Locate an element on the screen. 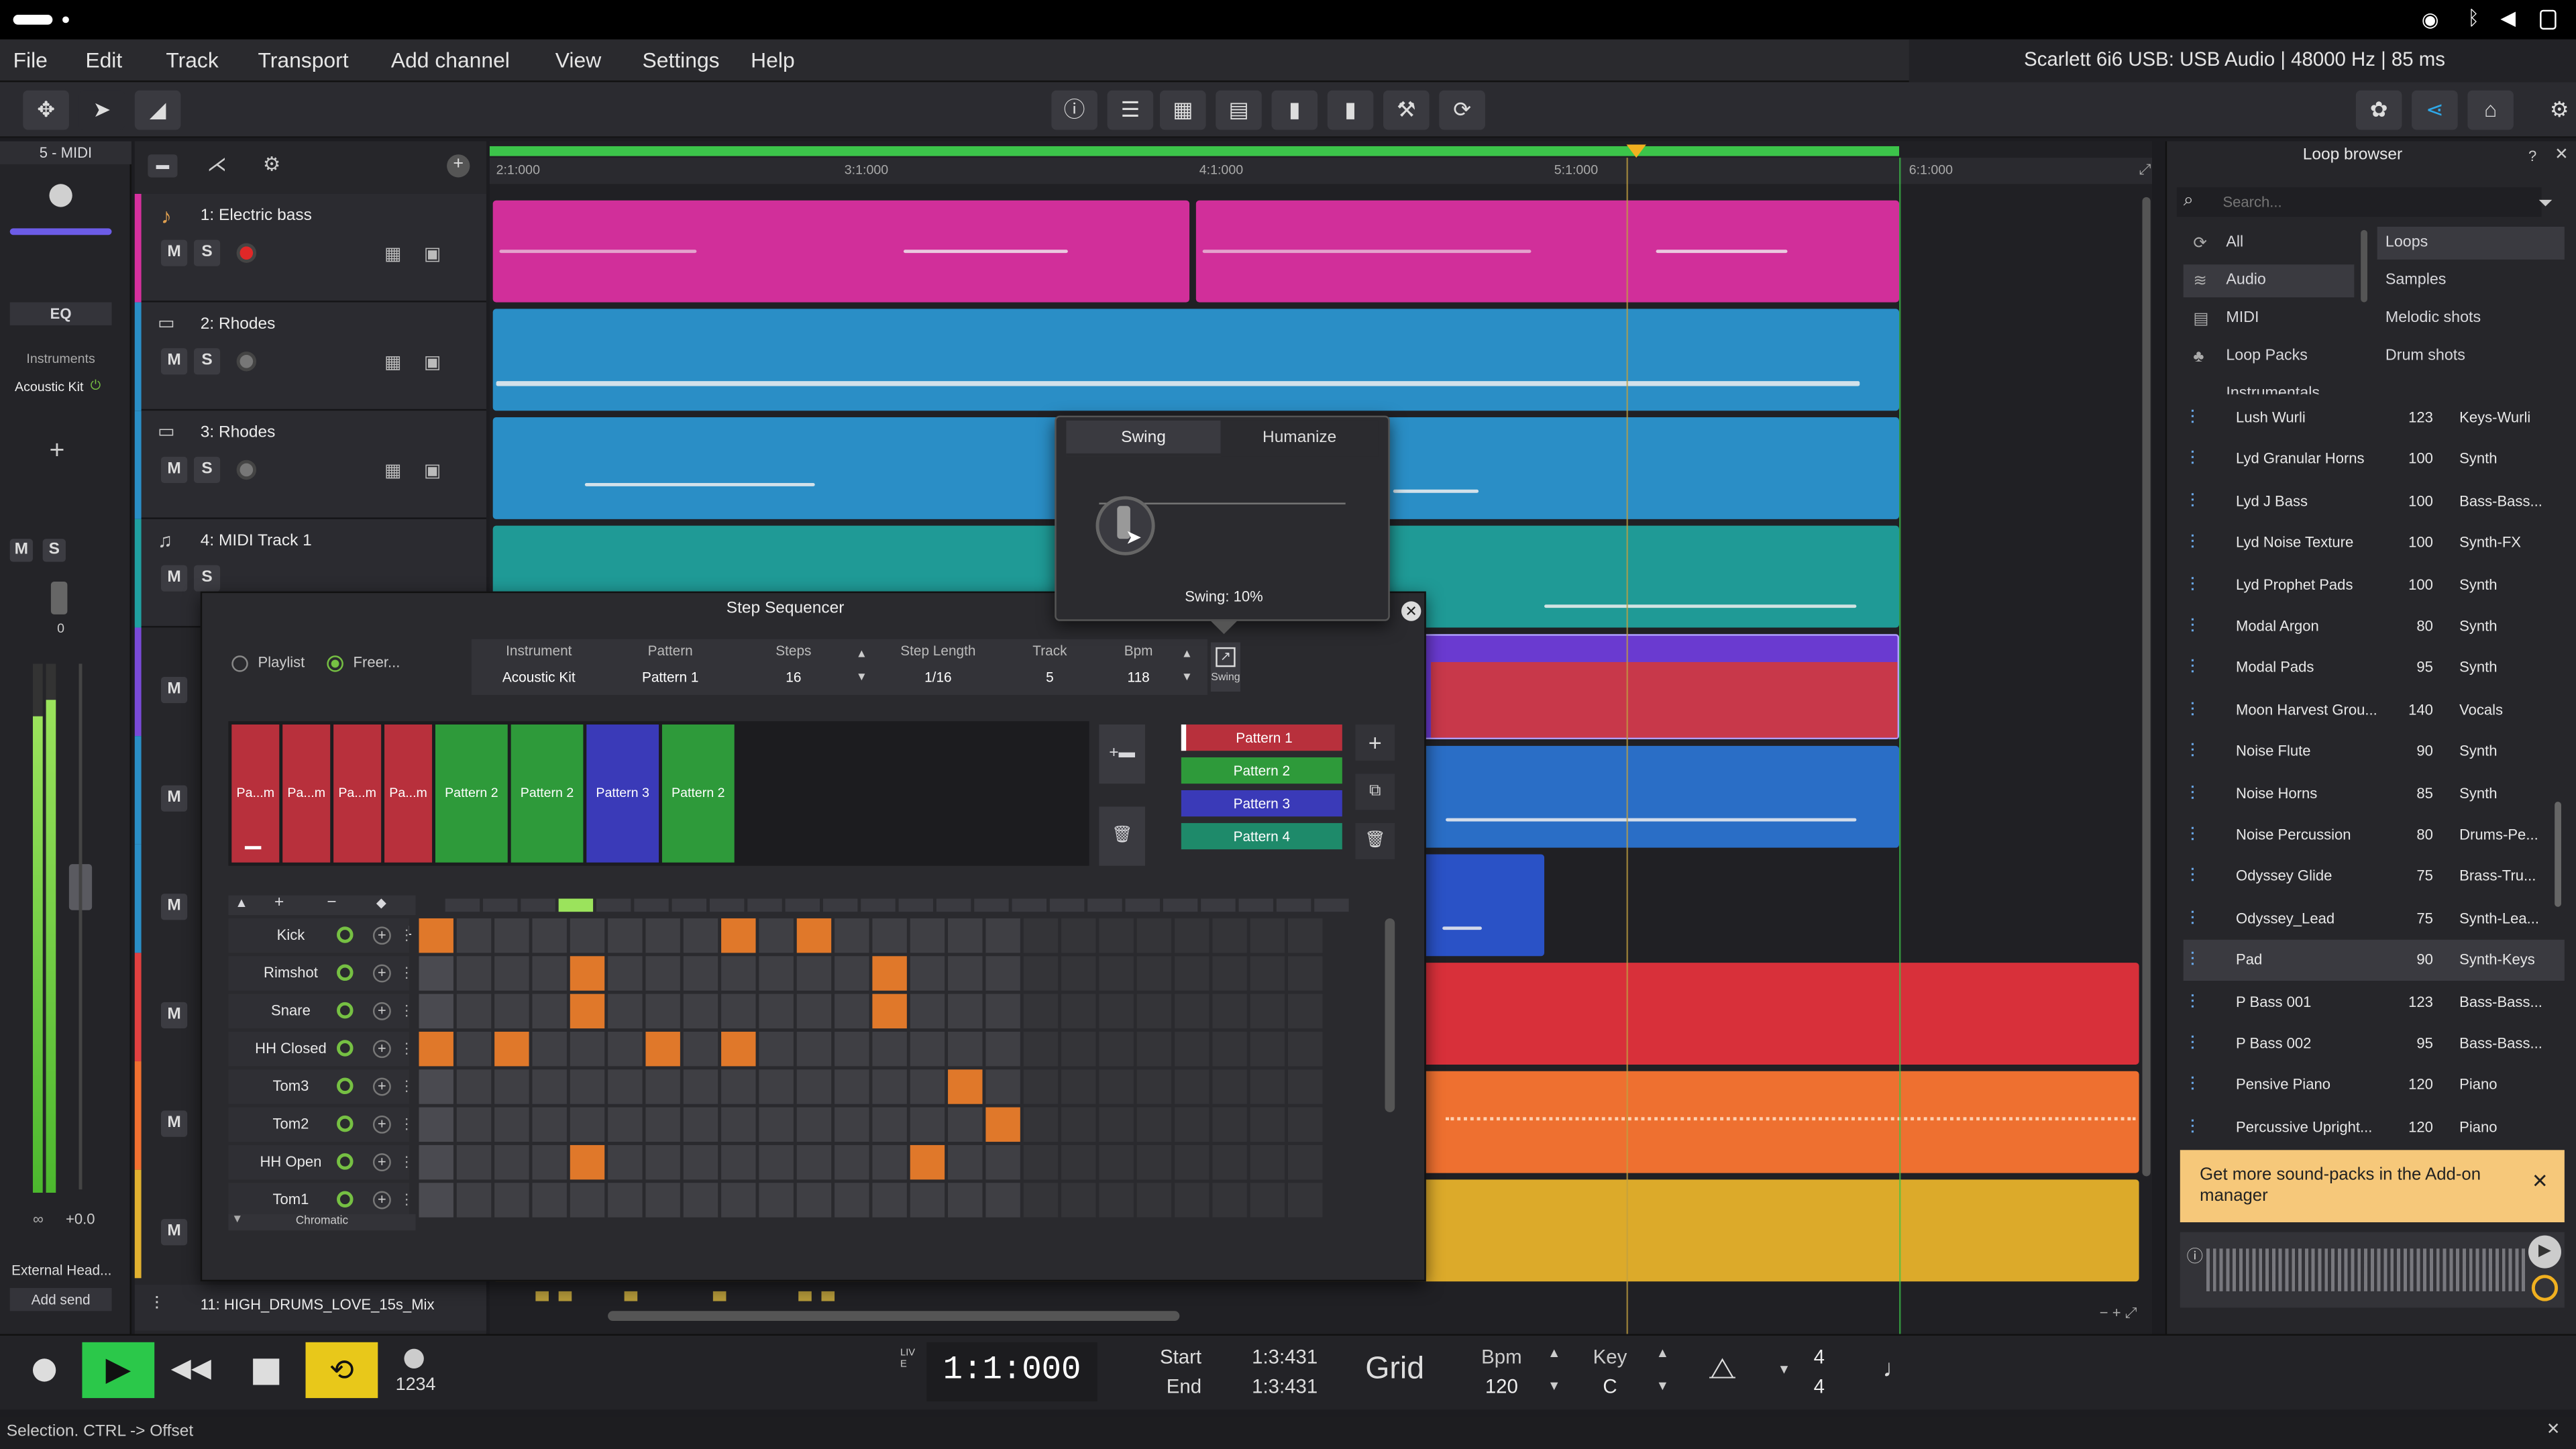 Image resolution: width=2576 pixels, height=1449 pixels. category-instrumentals: Instrumentals is located at coordinates (2269, 386).